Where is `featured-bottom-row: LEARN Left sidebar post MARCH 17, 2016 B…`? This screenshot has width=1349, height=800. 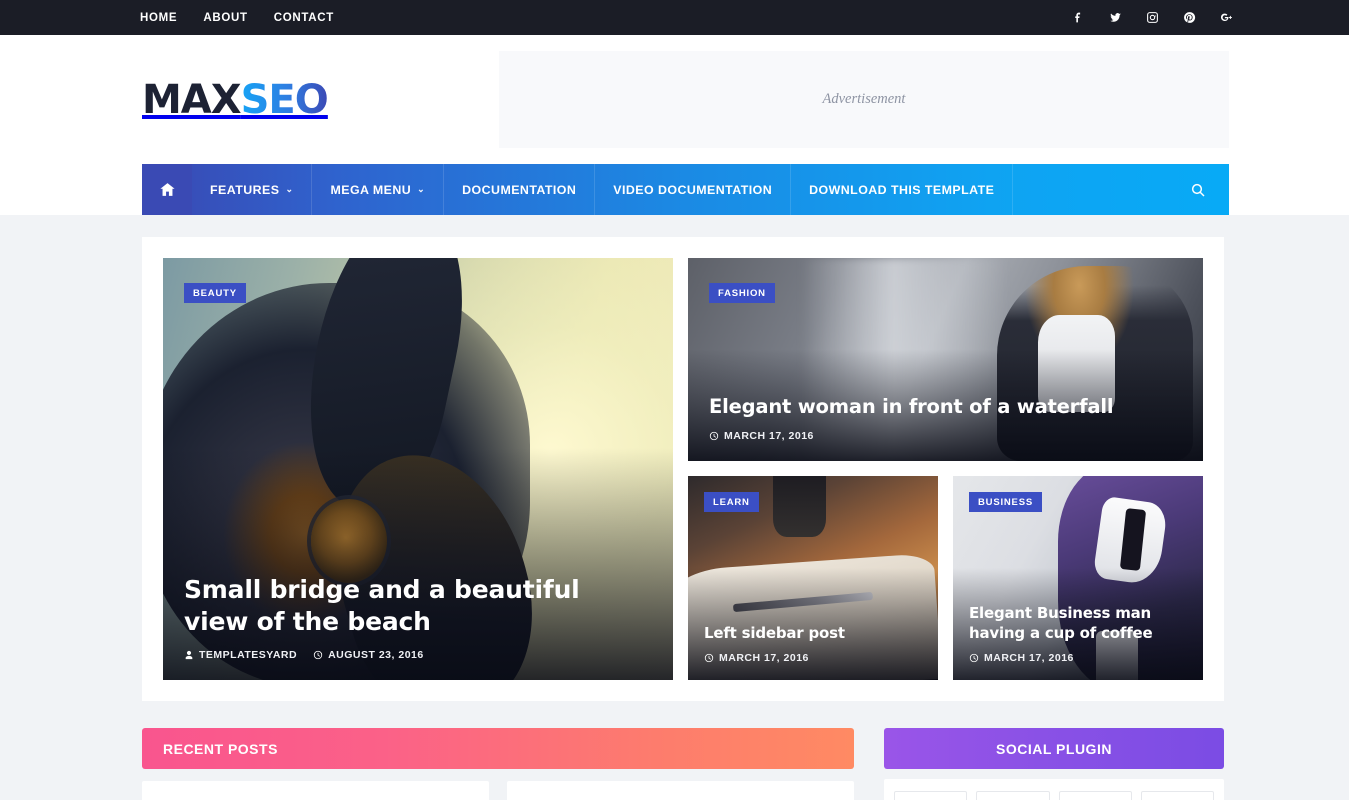 featured-bottom-row: LEARN Left sidebar post MARCH 17, 2016 B… is located at coordinates (945, 578).